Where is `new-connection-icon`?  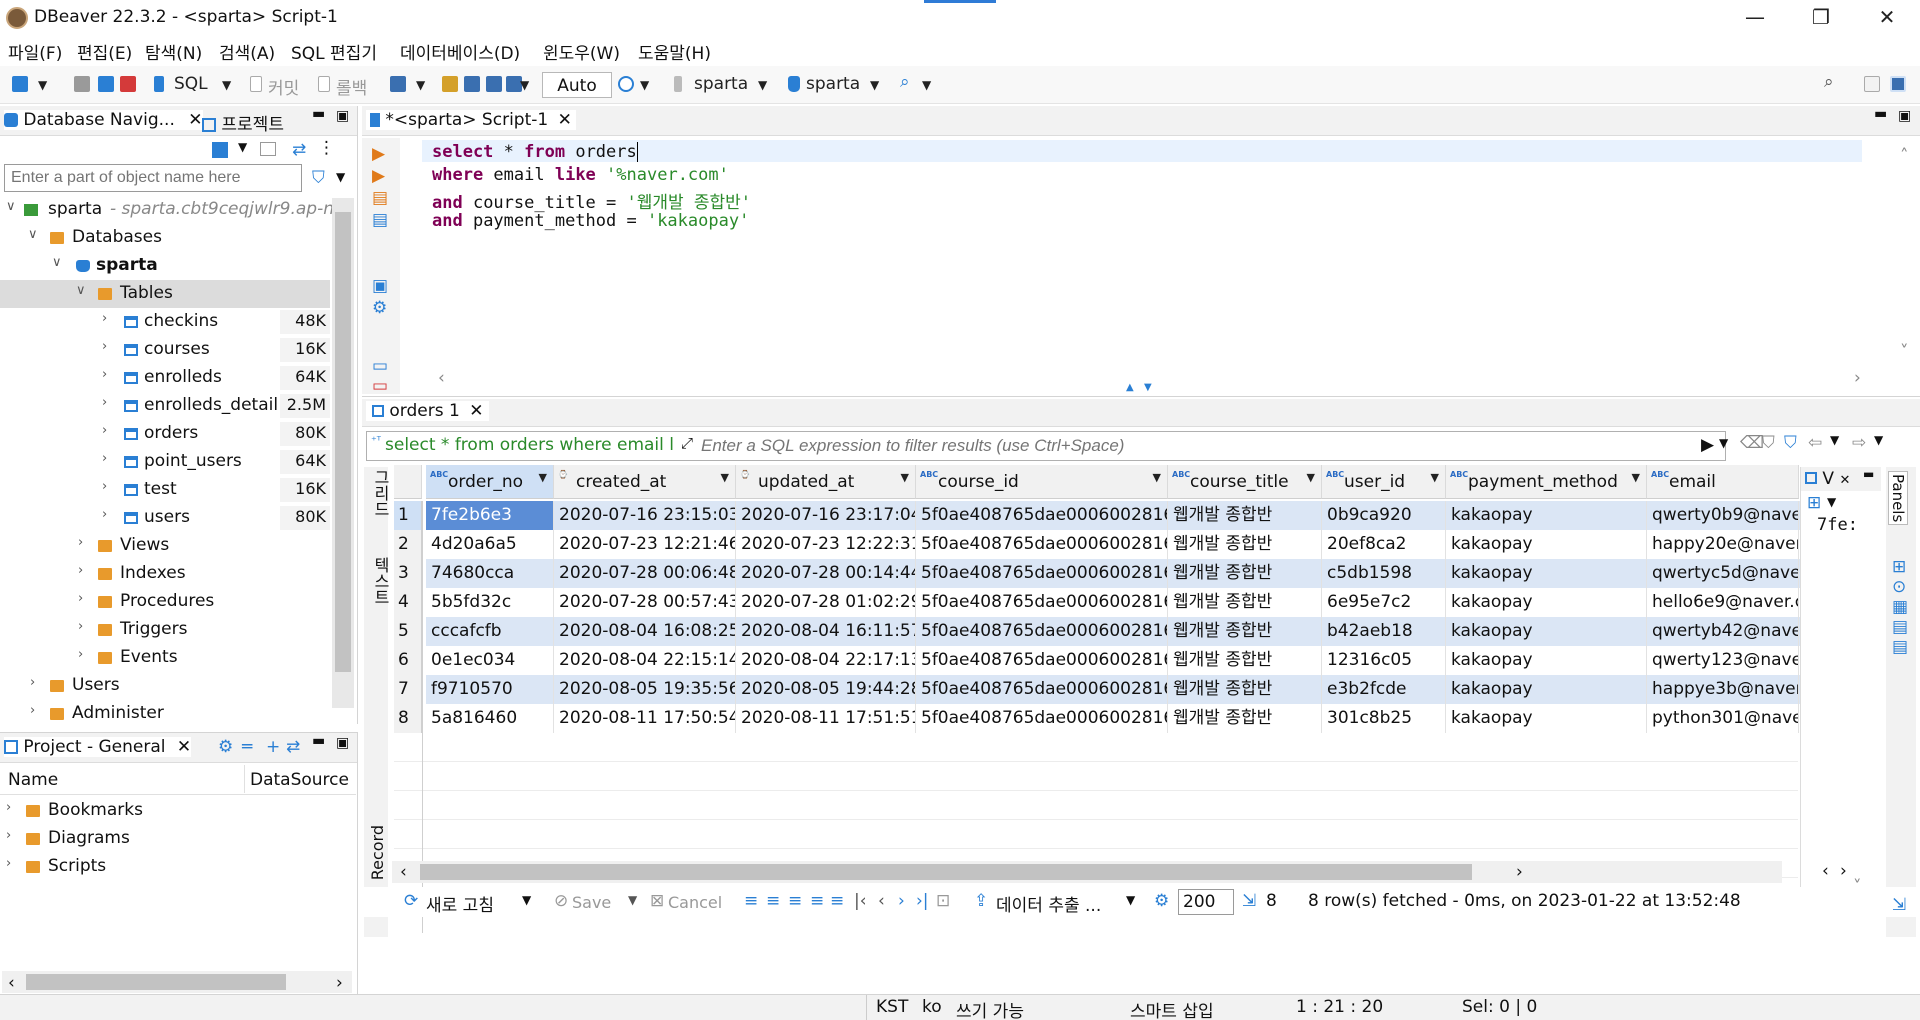
new-connection-icon is located at coordinates (220, 150).